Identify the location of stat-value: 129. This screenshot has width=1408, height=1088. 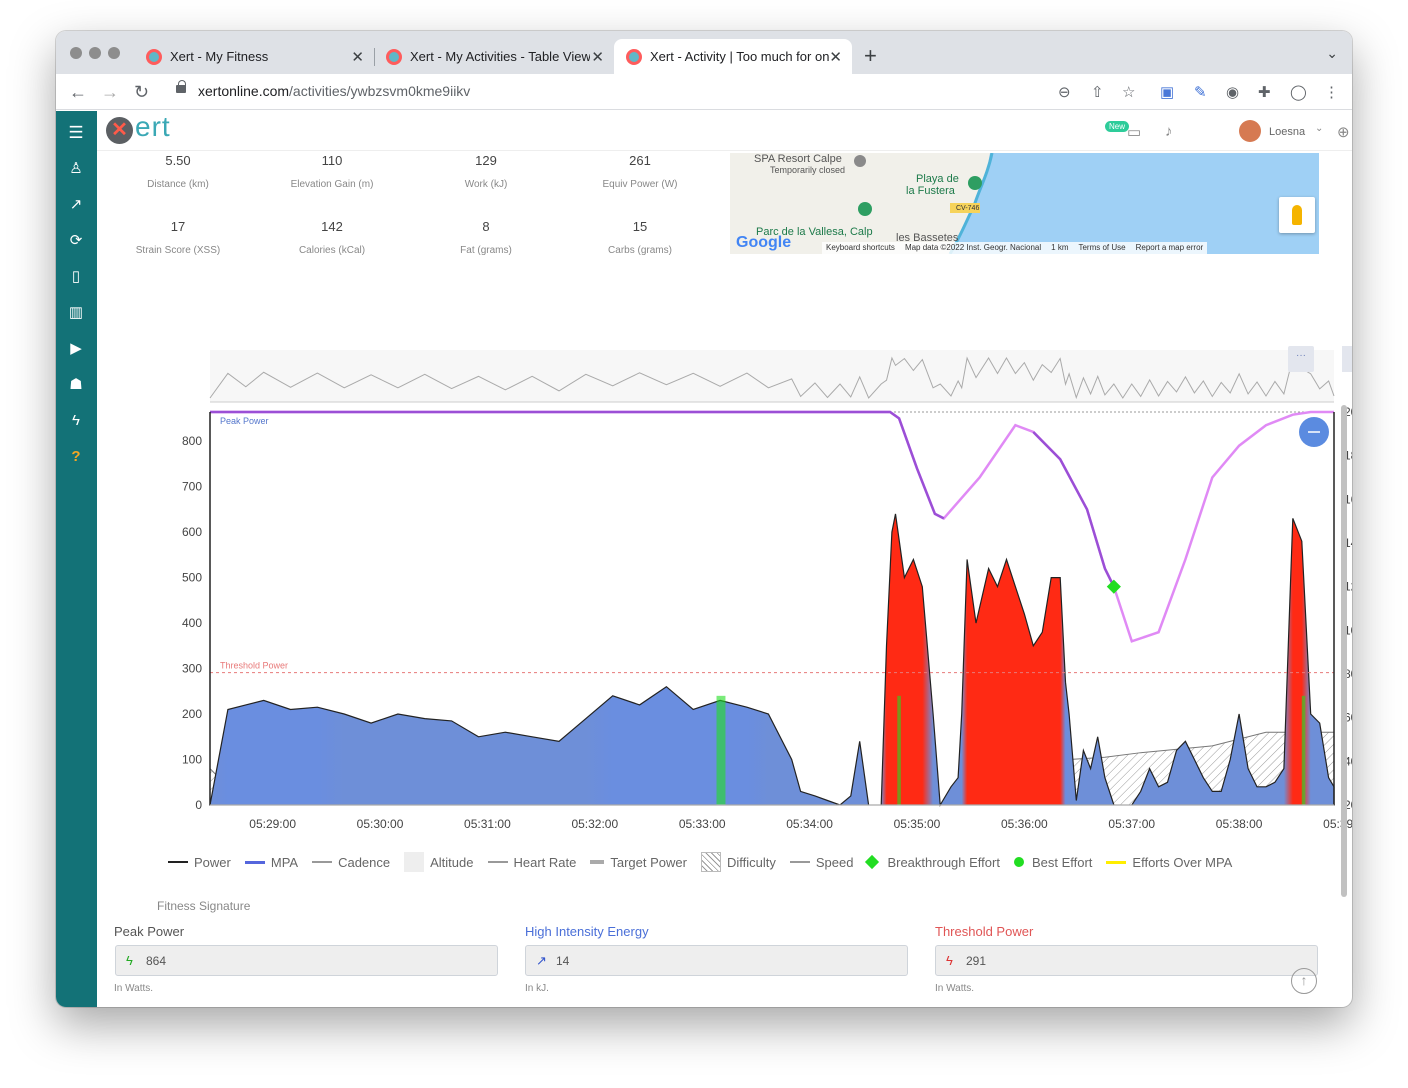
(486, 160).